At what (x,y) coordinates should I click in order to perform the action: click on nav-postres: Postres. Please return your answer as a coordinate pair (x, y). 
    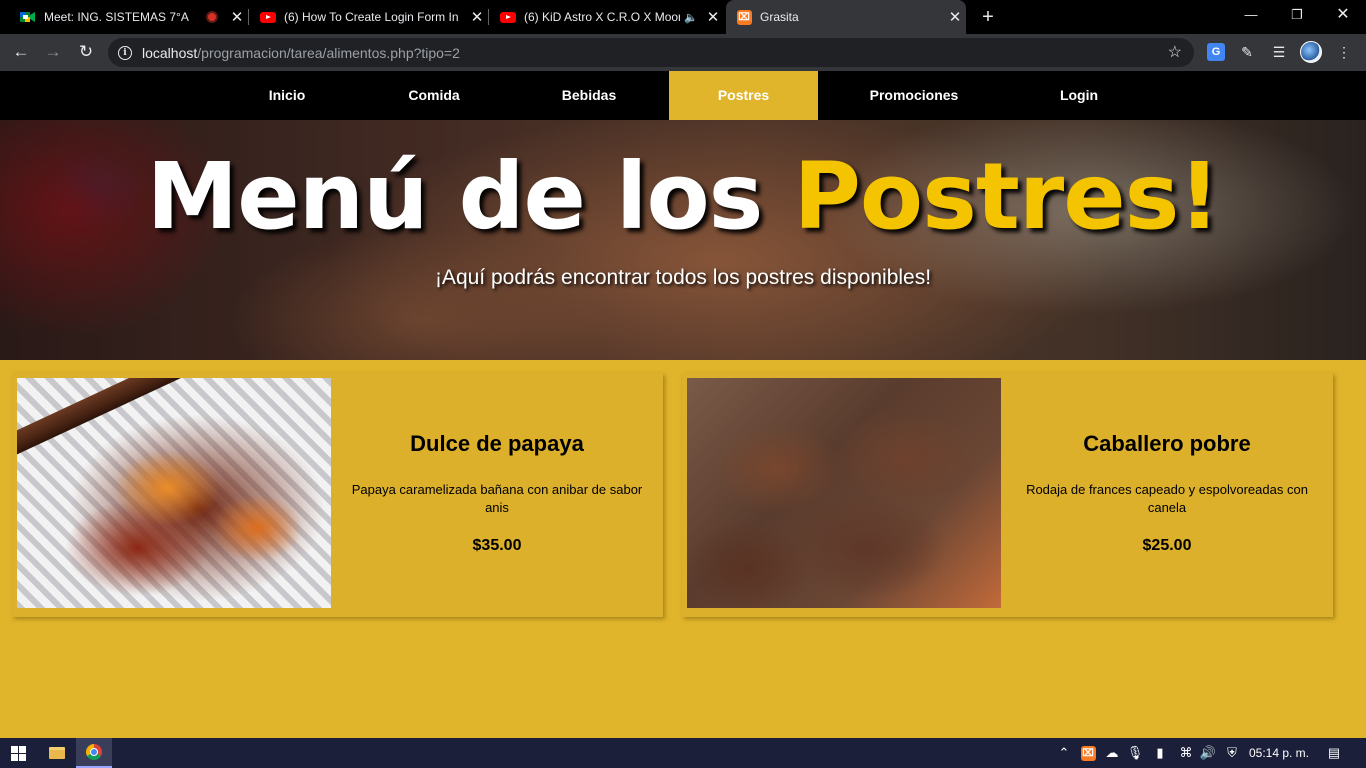
    Looking at the image, I should click on (743, 95).